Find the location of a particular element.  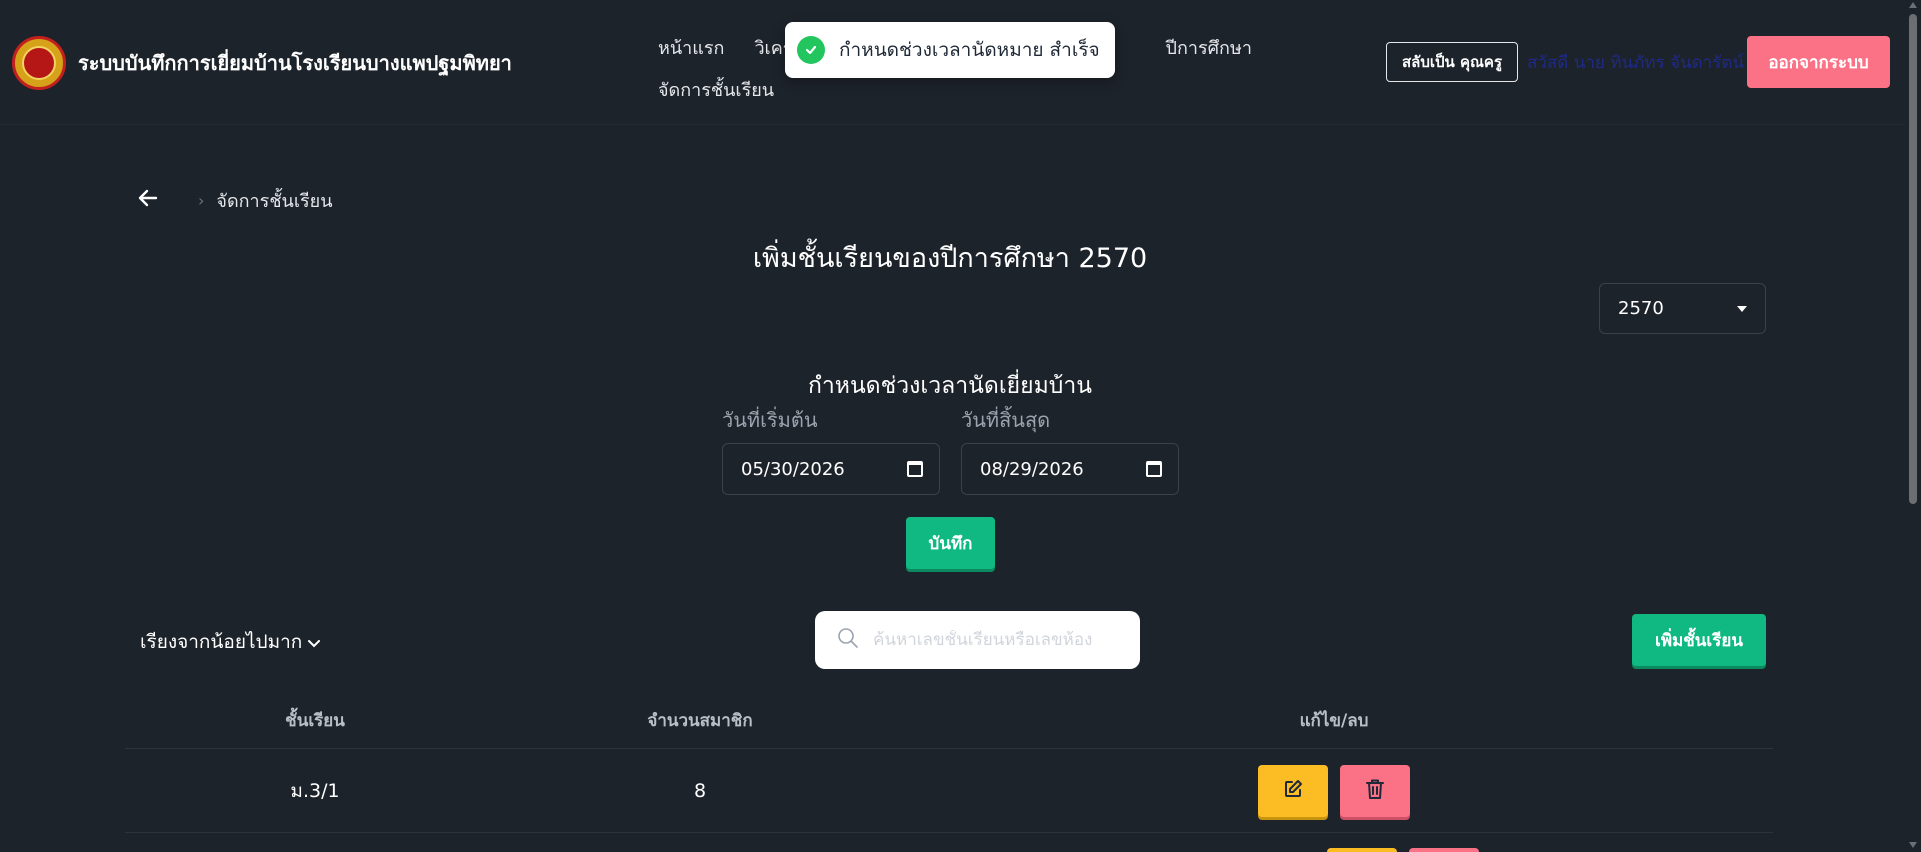

toast-message: กำหนดช่วงเวลานัดหมาย สำเร็จ is located at coordinates (969, 50).